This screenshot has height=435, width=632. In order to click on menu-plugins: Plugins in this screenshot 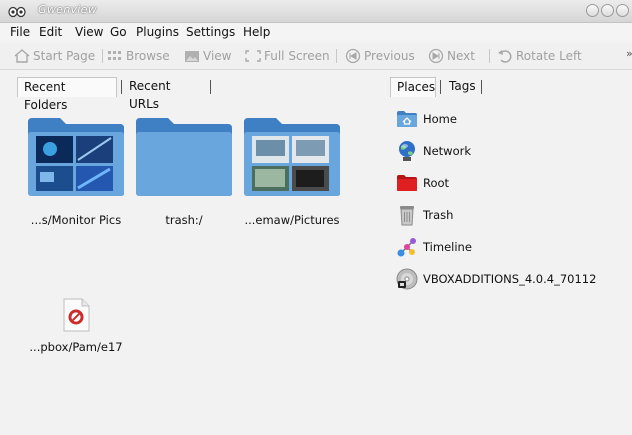, I will do `click(157, 32)`.